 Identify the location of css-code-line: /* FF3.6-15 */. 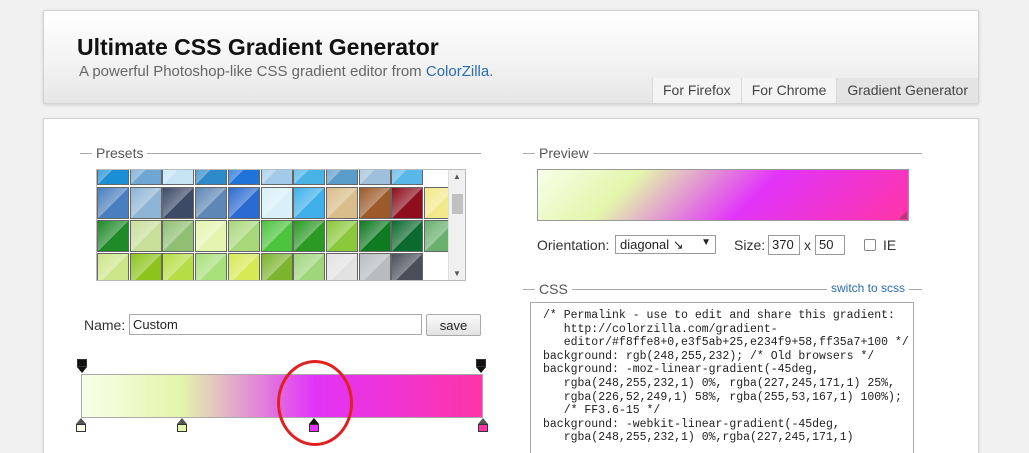
(602, 411).